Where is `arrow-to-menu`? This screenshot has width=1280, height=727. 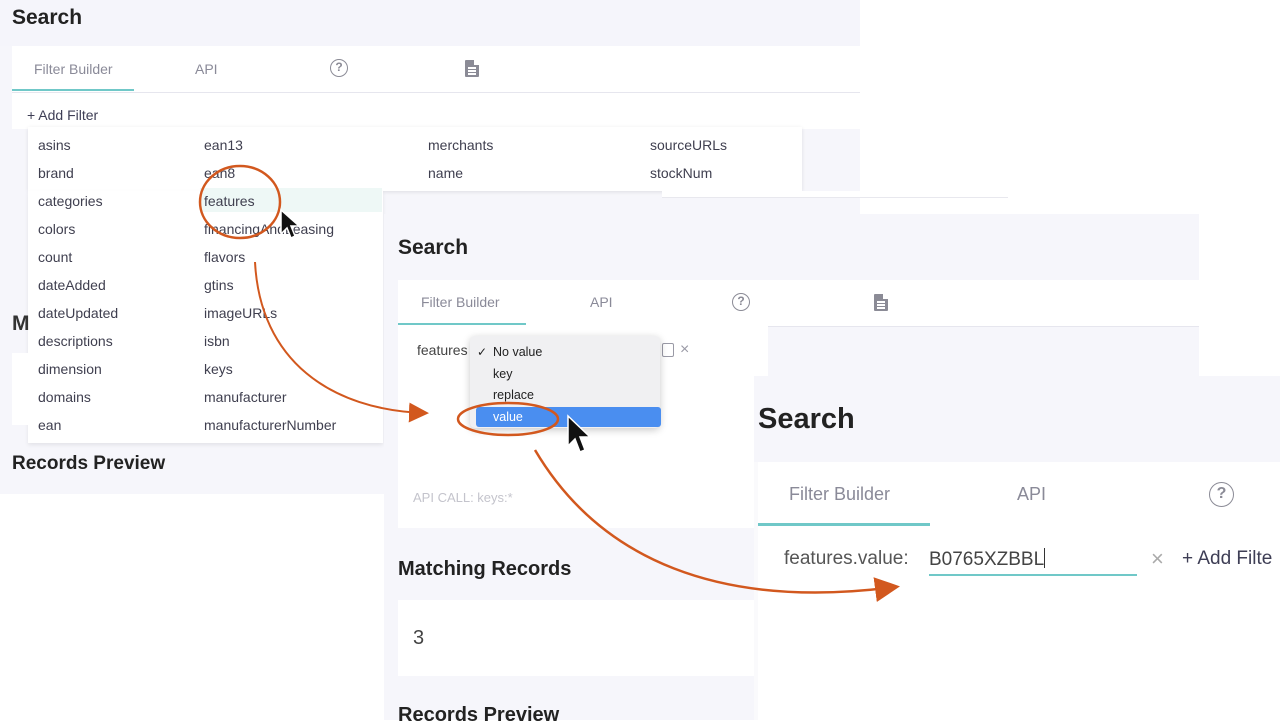 arrow-to-menu is located at coordinates (341, 342).